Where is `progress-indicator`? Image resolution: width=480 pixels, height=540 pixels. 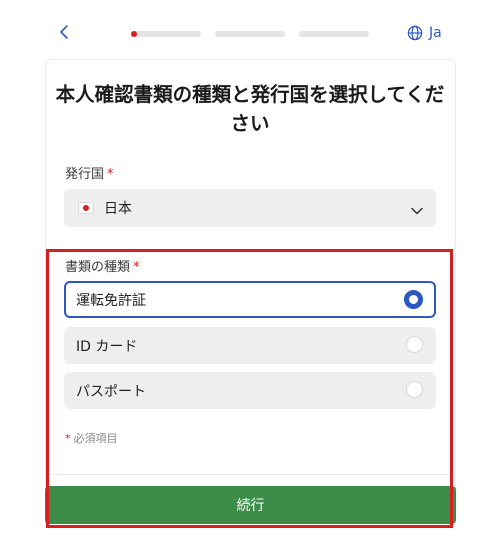 progress-indicator is located at coordinates (134, 34).